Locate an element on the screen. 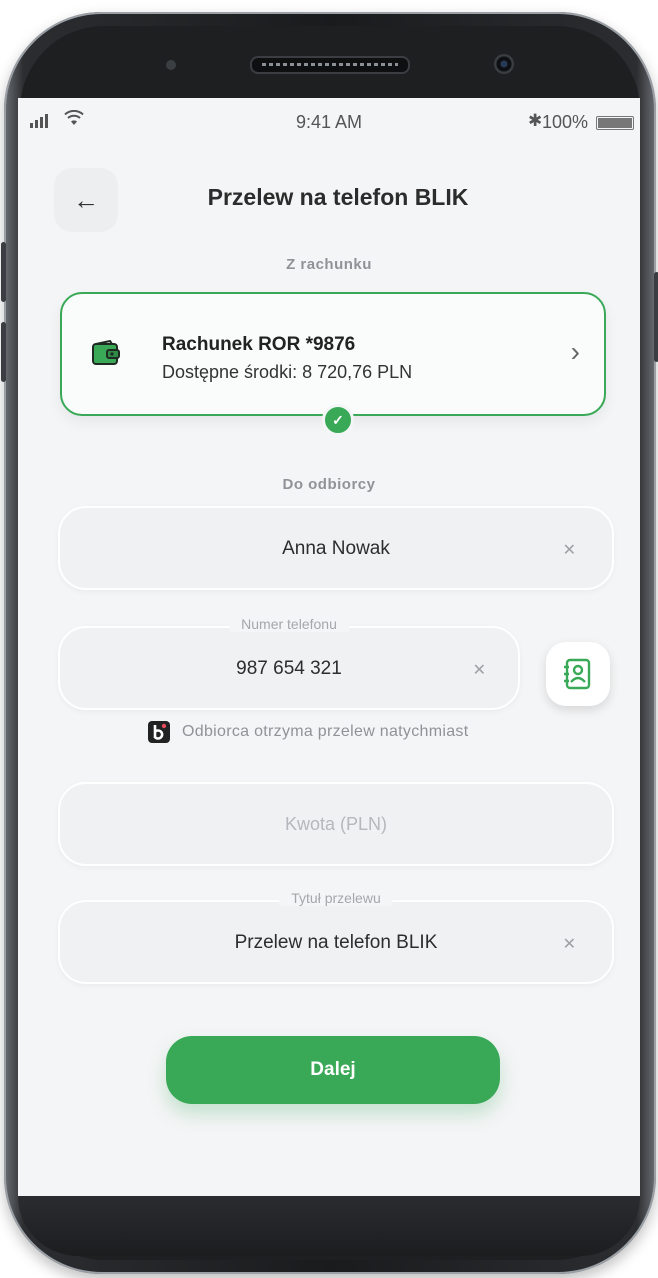 This screenshot has width=658, height=1278. wallet-icon is located at coordinates (106, 352).